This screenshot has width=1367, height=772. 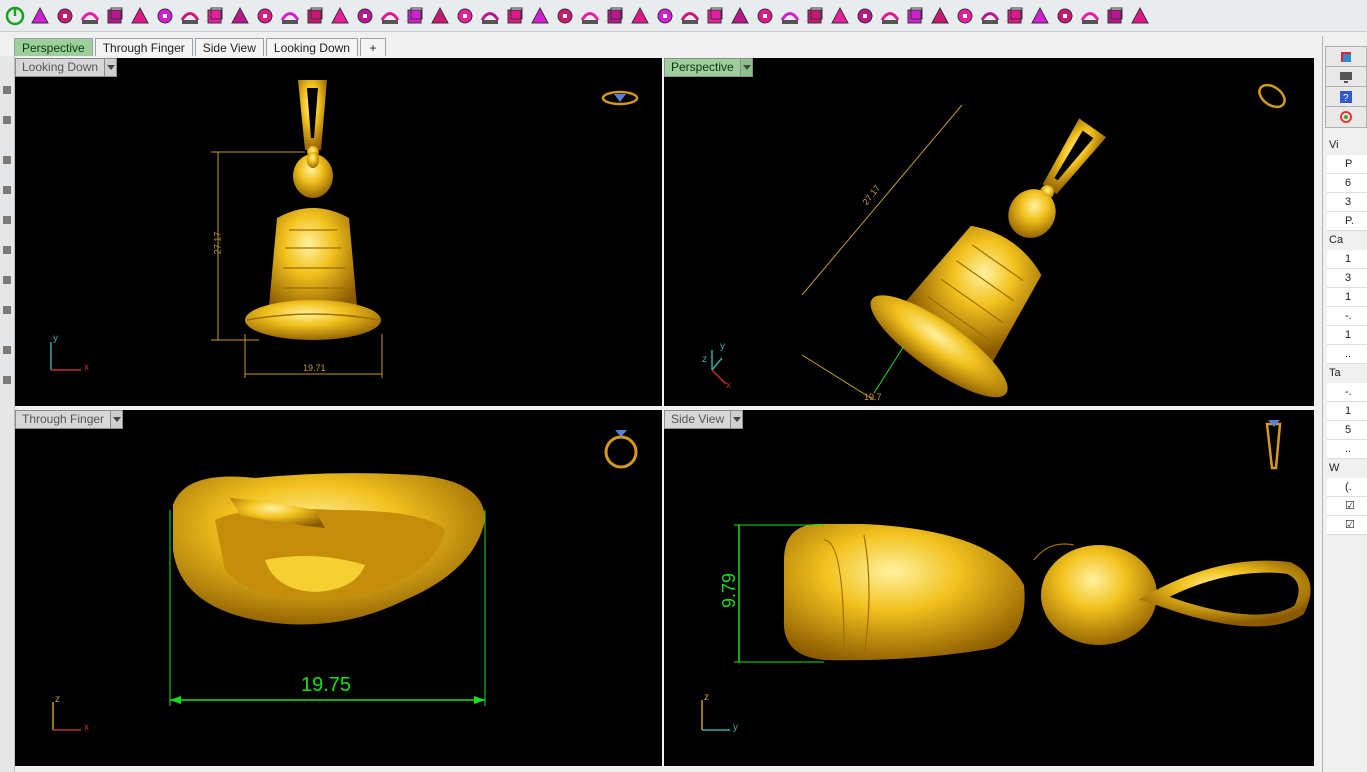 What do you see at coordinates (735, 727) in the screenshot?
I see `axis-label-y: y` at bounding box center [735, 727].